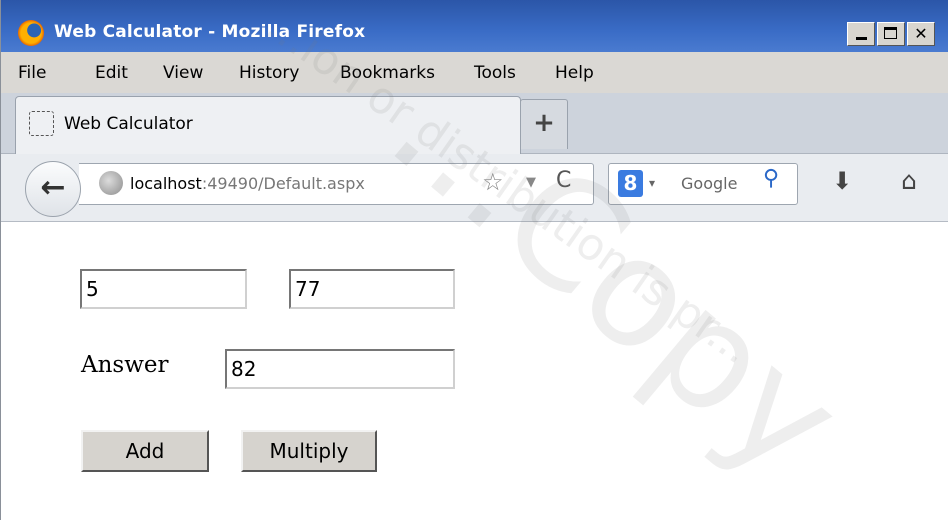  I want to click on menu-history: History, so click(269, 73).